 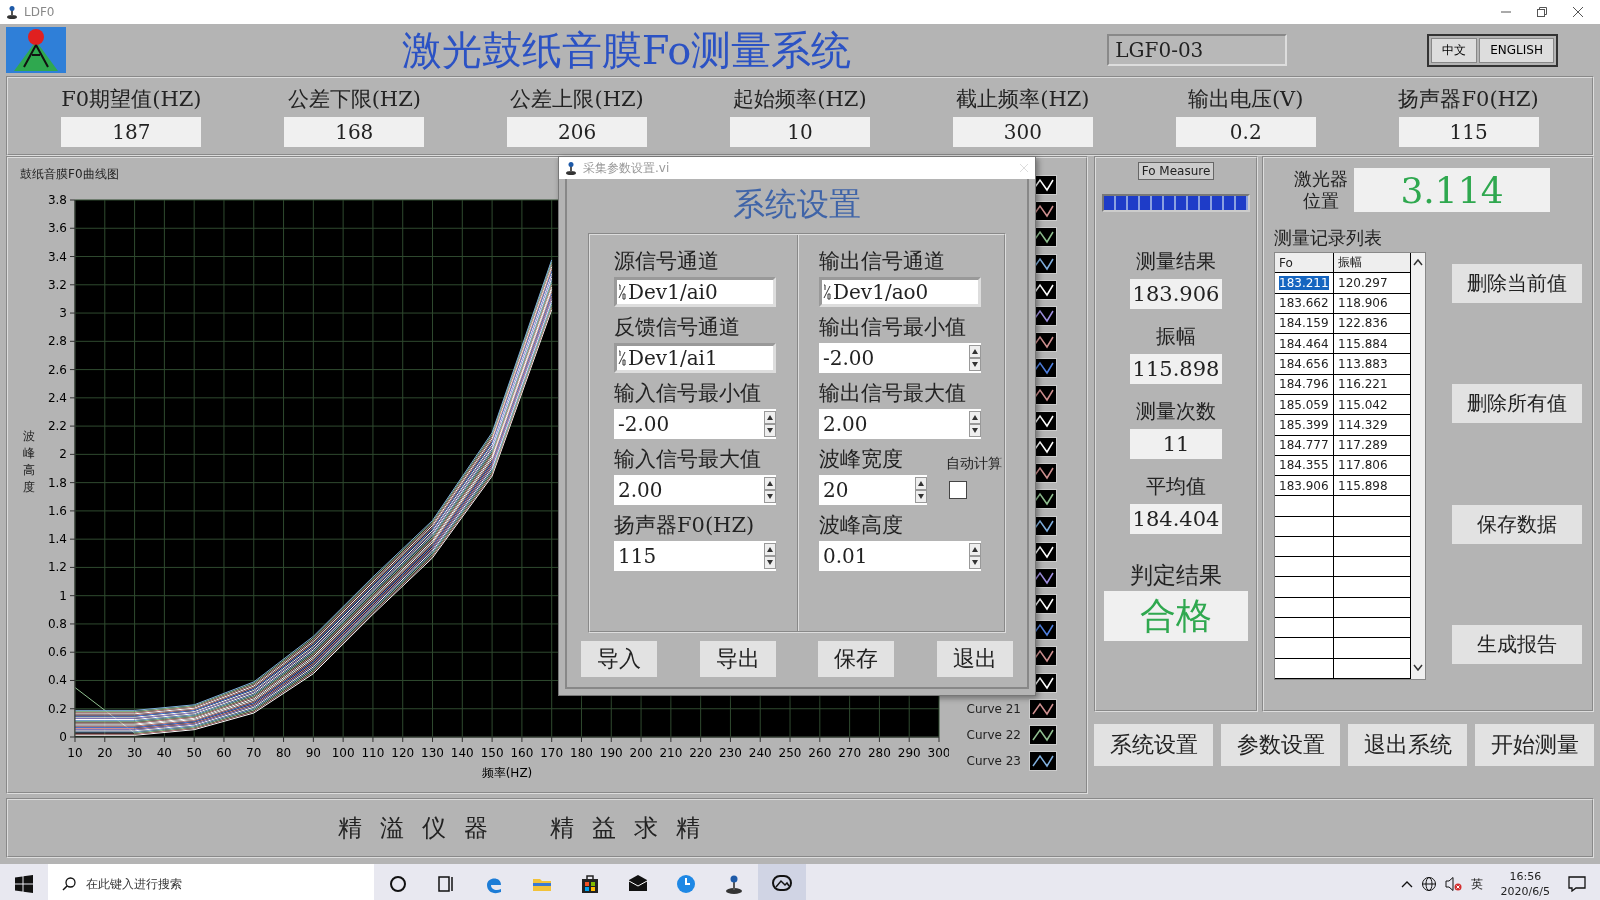 What do you see at coordinates (29, 462) in the screenshot?
I see `y-axis-title: 波峰高度` at bounding box center [29, 462].